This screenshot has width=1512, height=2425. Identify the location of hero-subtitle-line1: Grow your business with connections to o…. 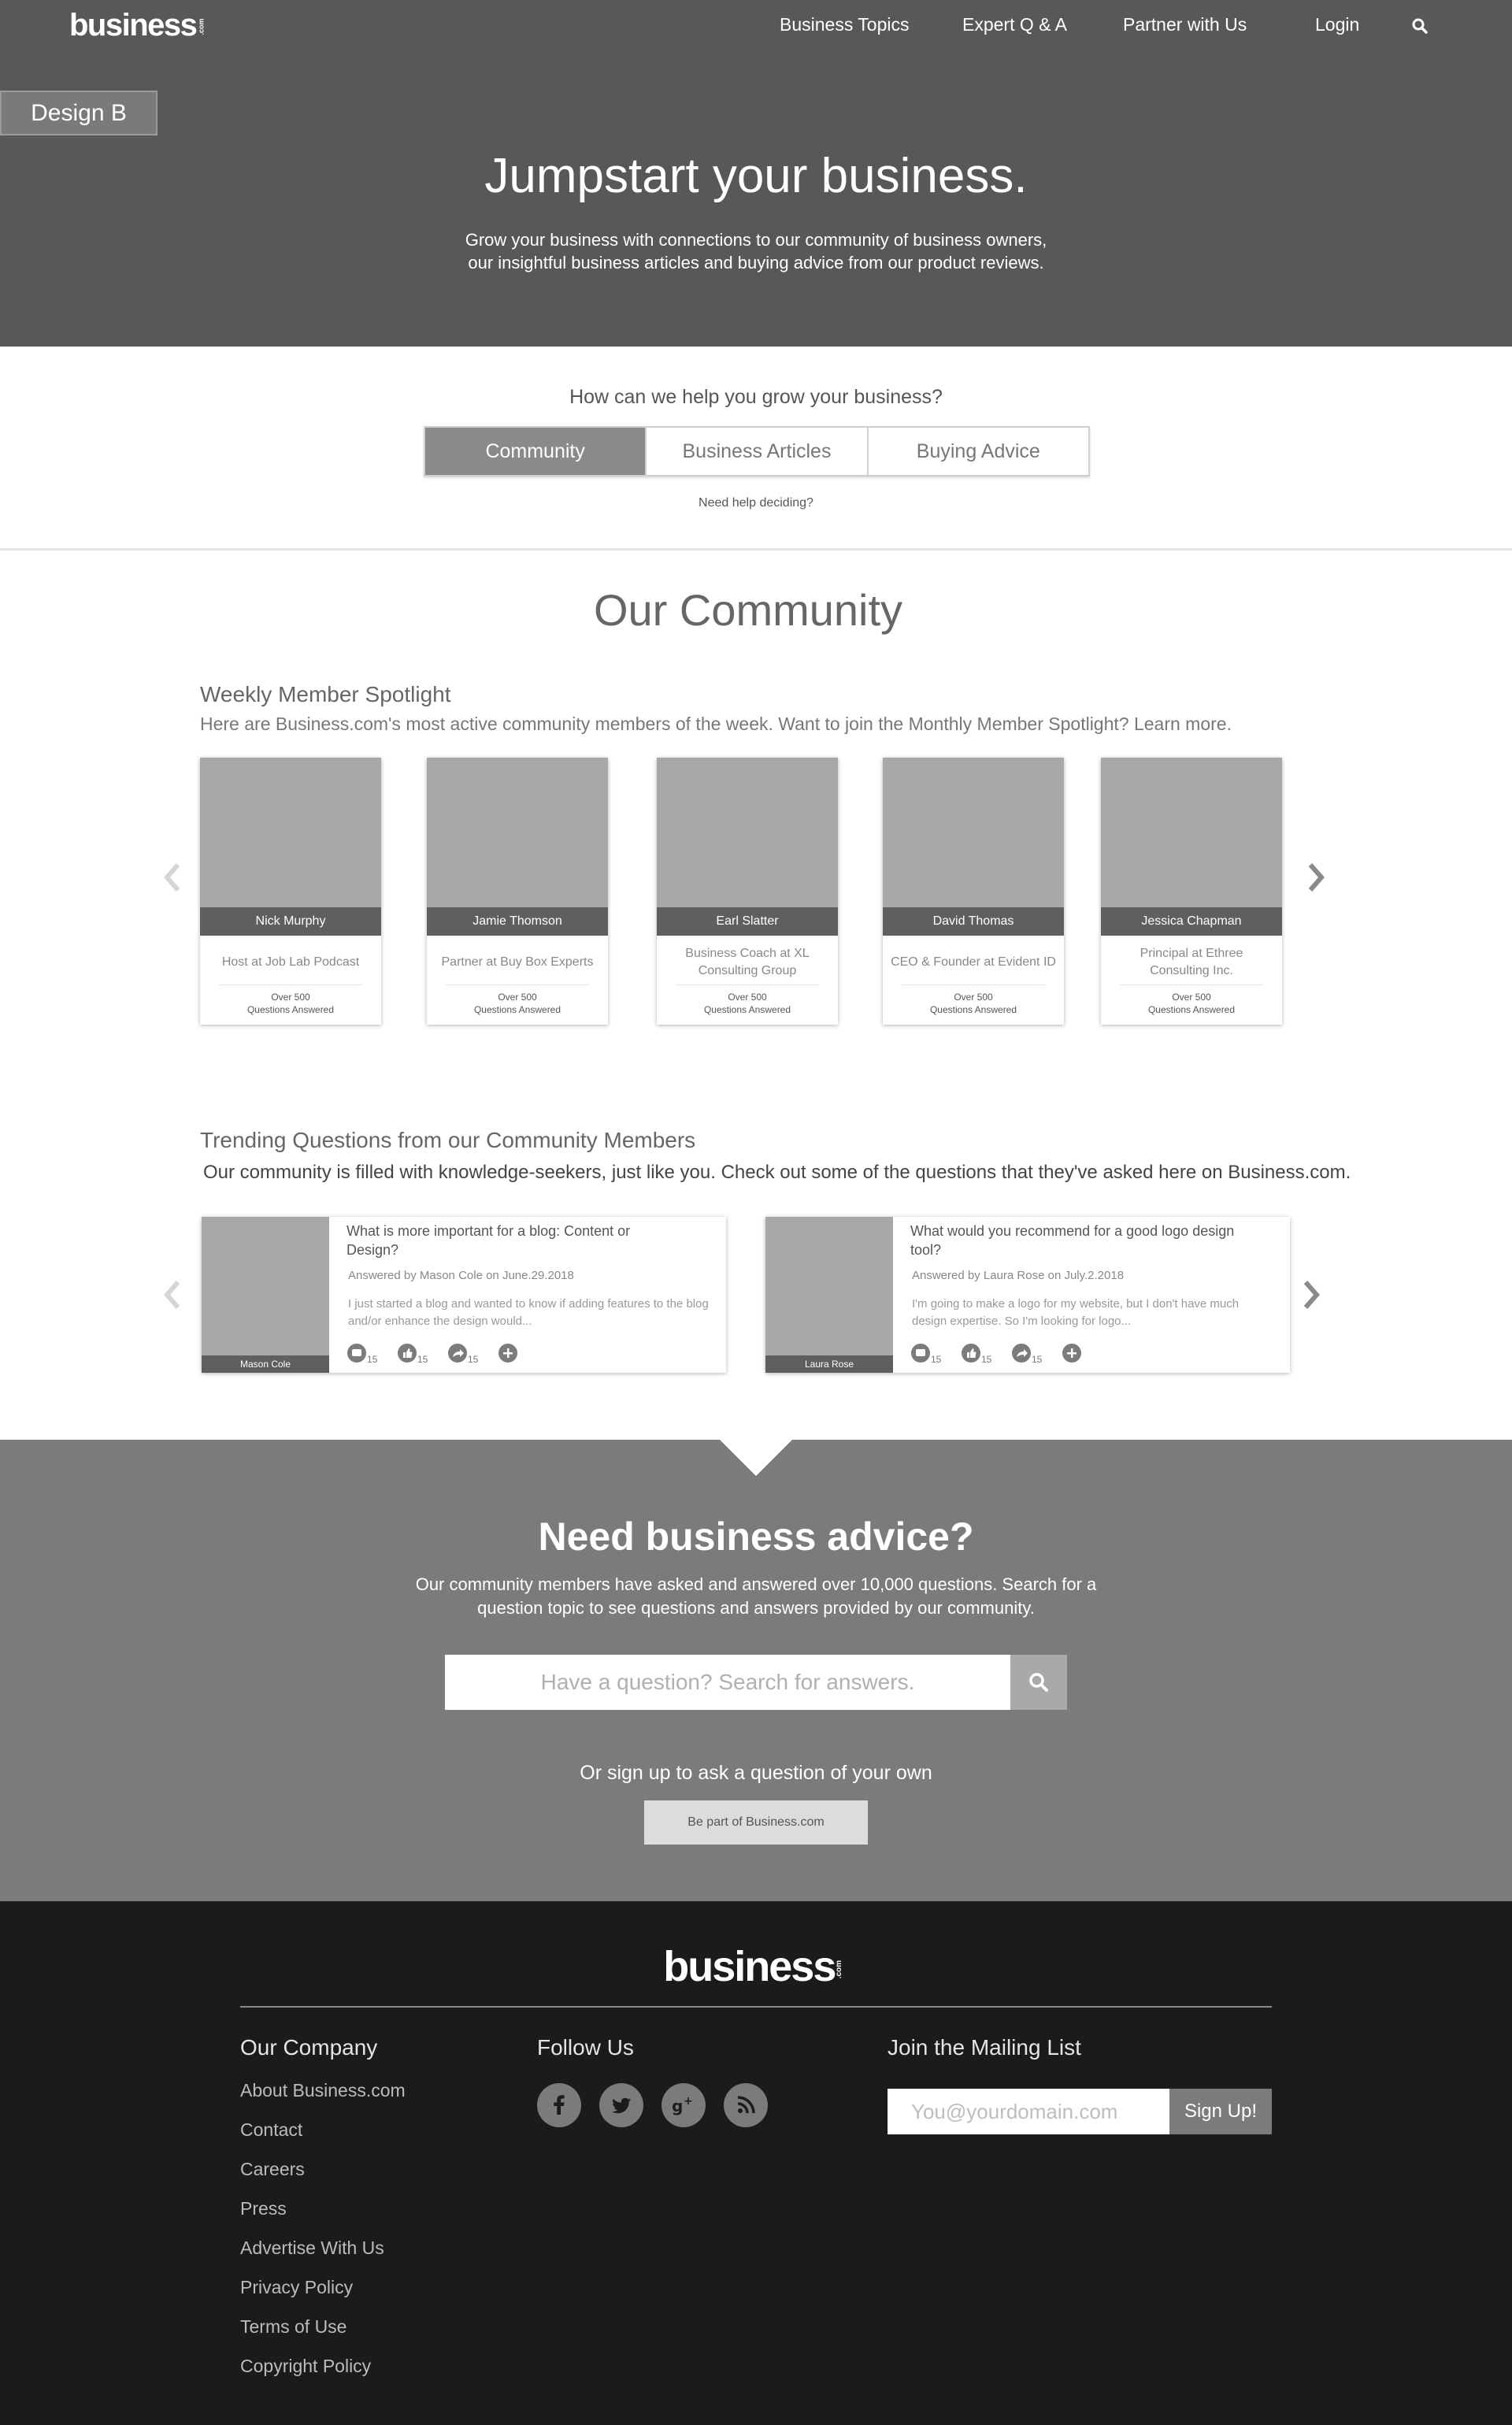
(756, 240).